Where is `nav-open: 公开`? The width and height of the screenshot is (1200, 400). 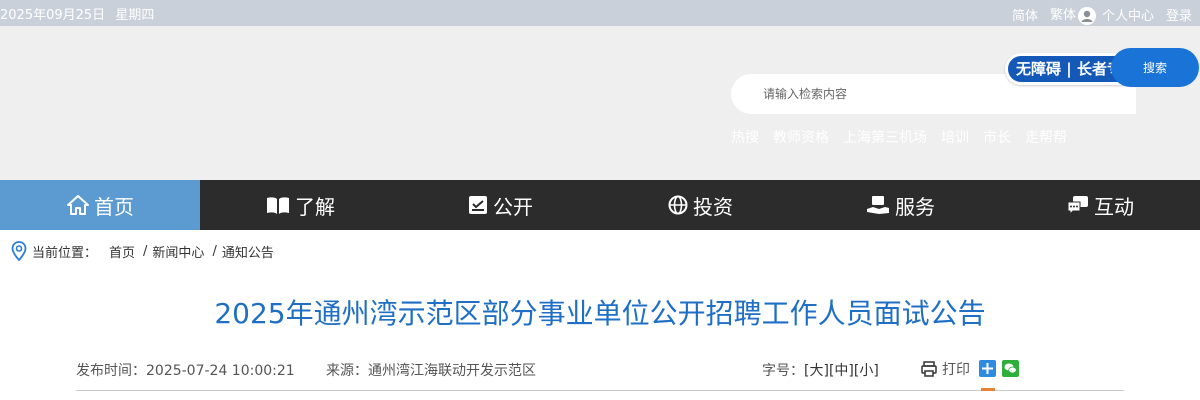 nav-open: 公开 is located at coordinates (500, 205).